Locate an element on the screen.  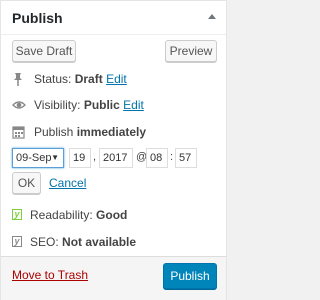
publish-box-title: Publish is located at coordinates (37, 18).